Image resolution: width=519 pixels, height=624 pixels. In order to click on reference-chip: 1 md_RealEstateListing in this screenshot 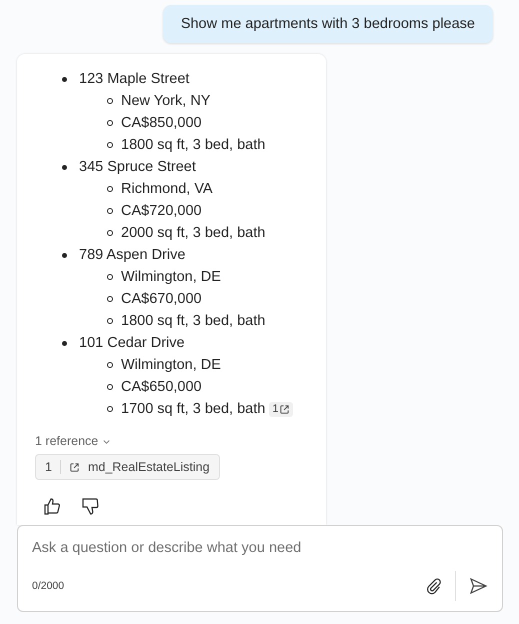, I will do `click(127, 467)`.